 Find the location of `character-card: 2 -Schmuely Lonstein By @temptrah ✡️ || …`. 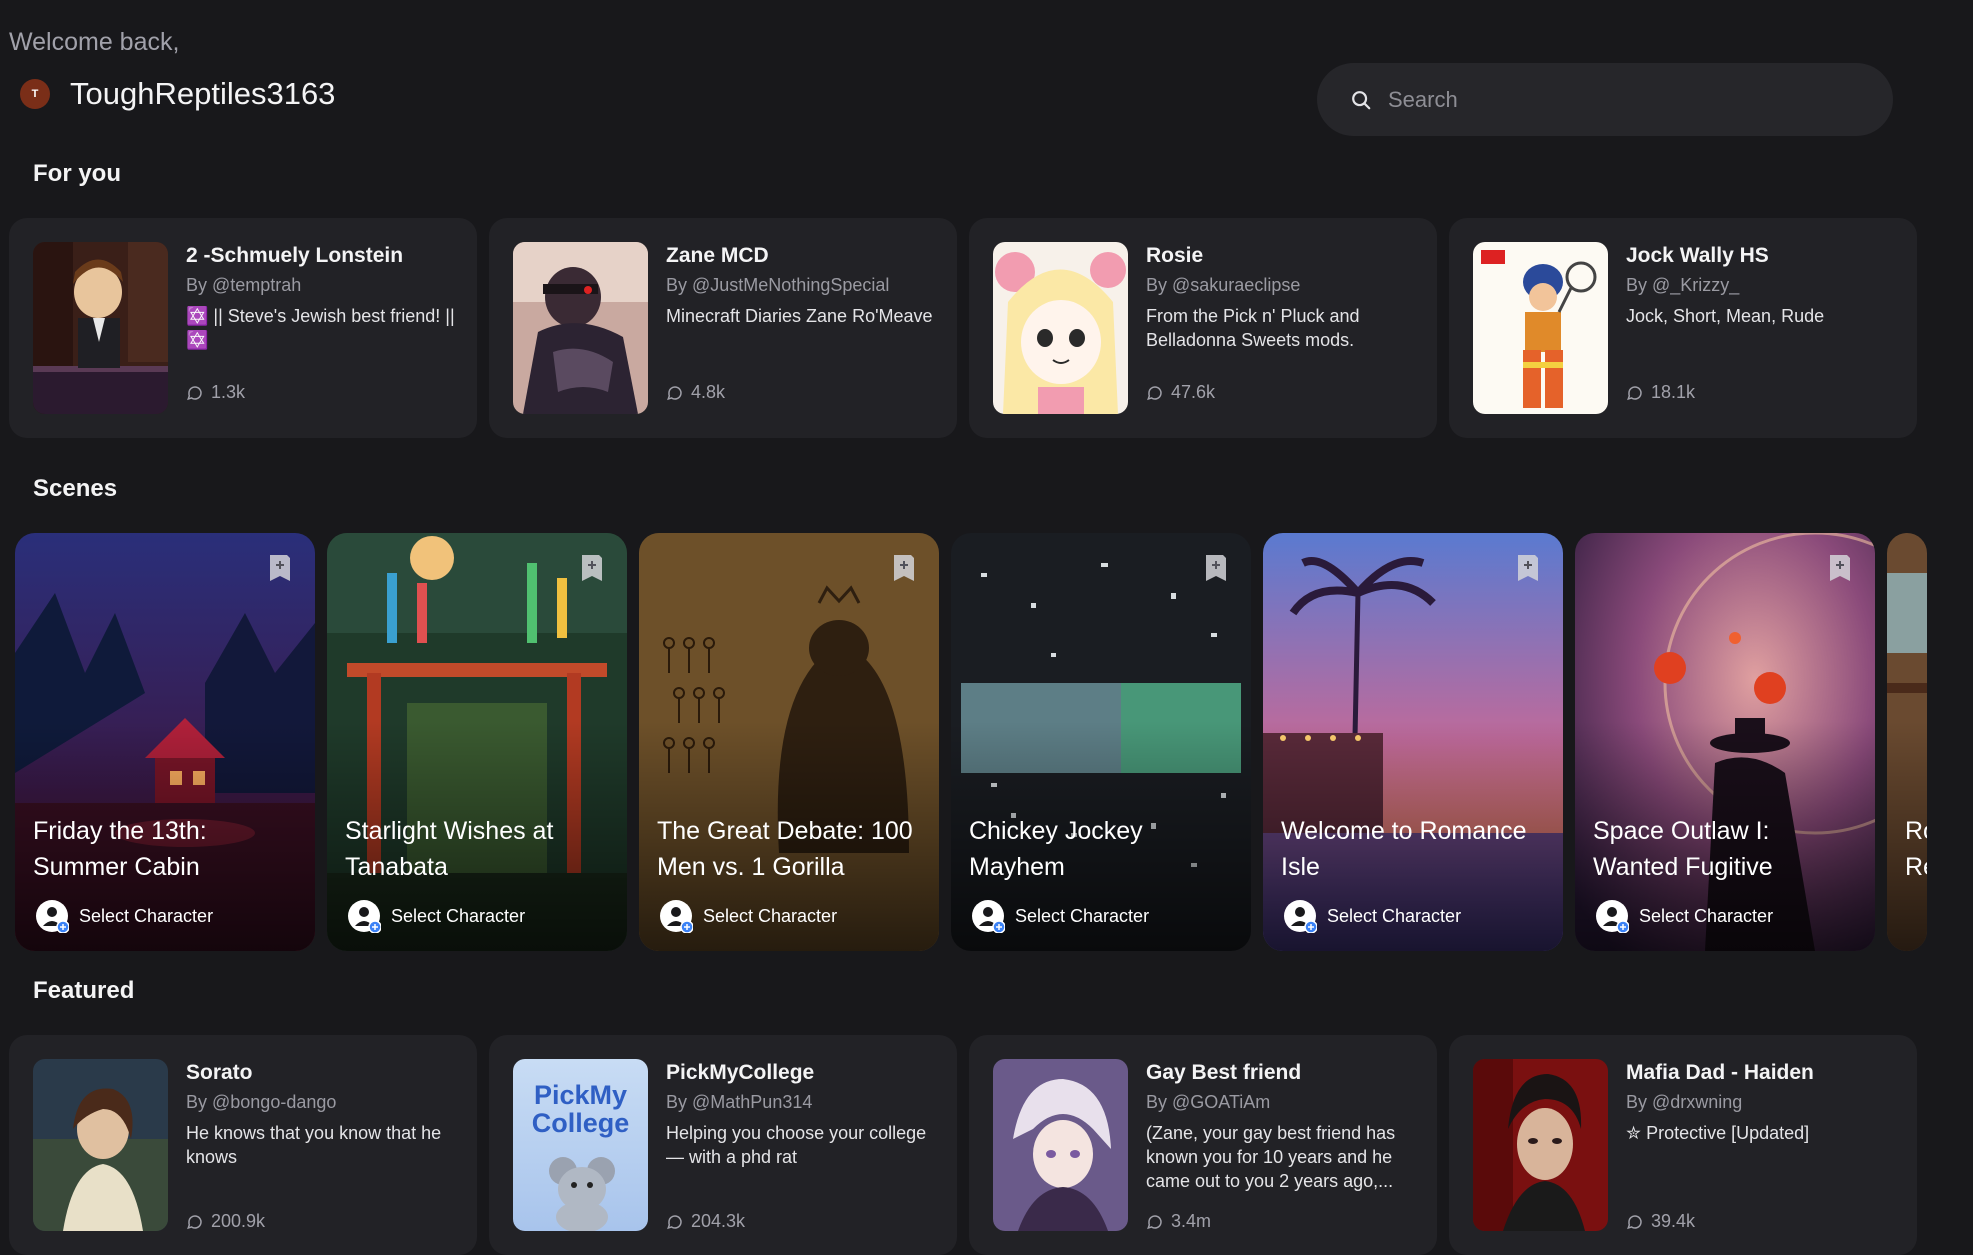

character-card: 2 -Schmuely Lonstein By @temptrah ✡️ || … is located at coordinates (243, 328).